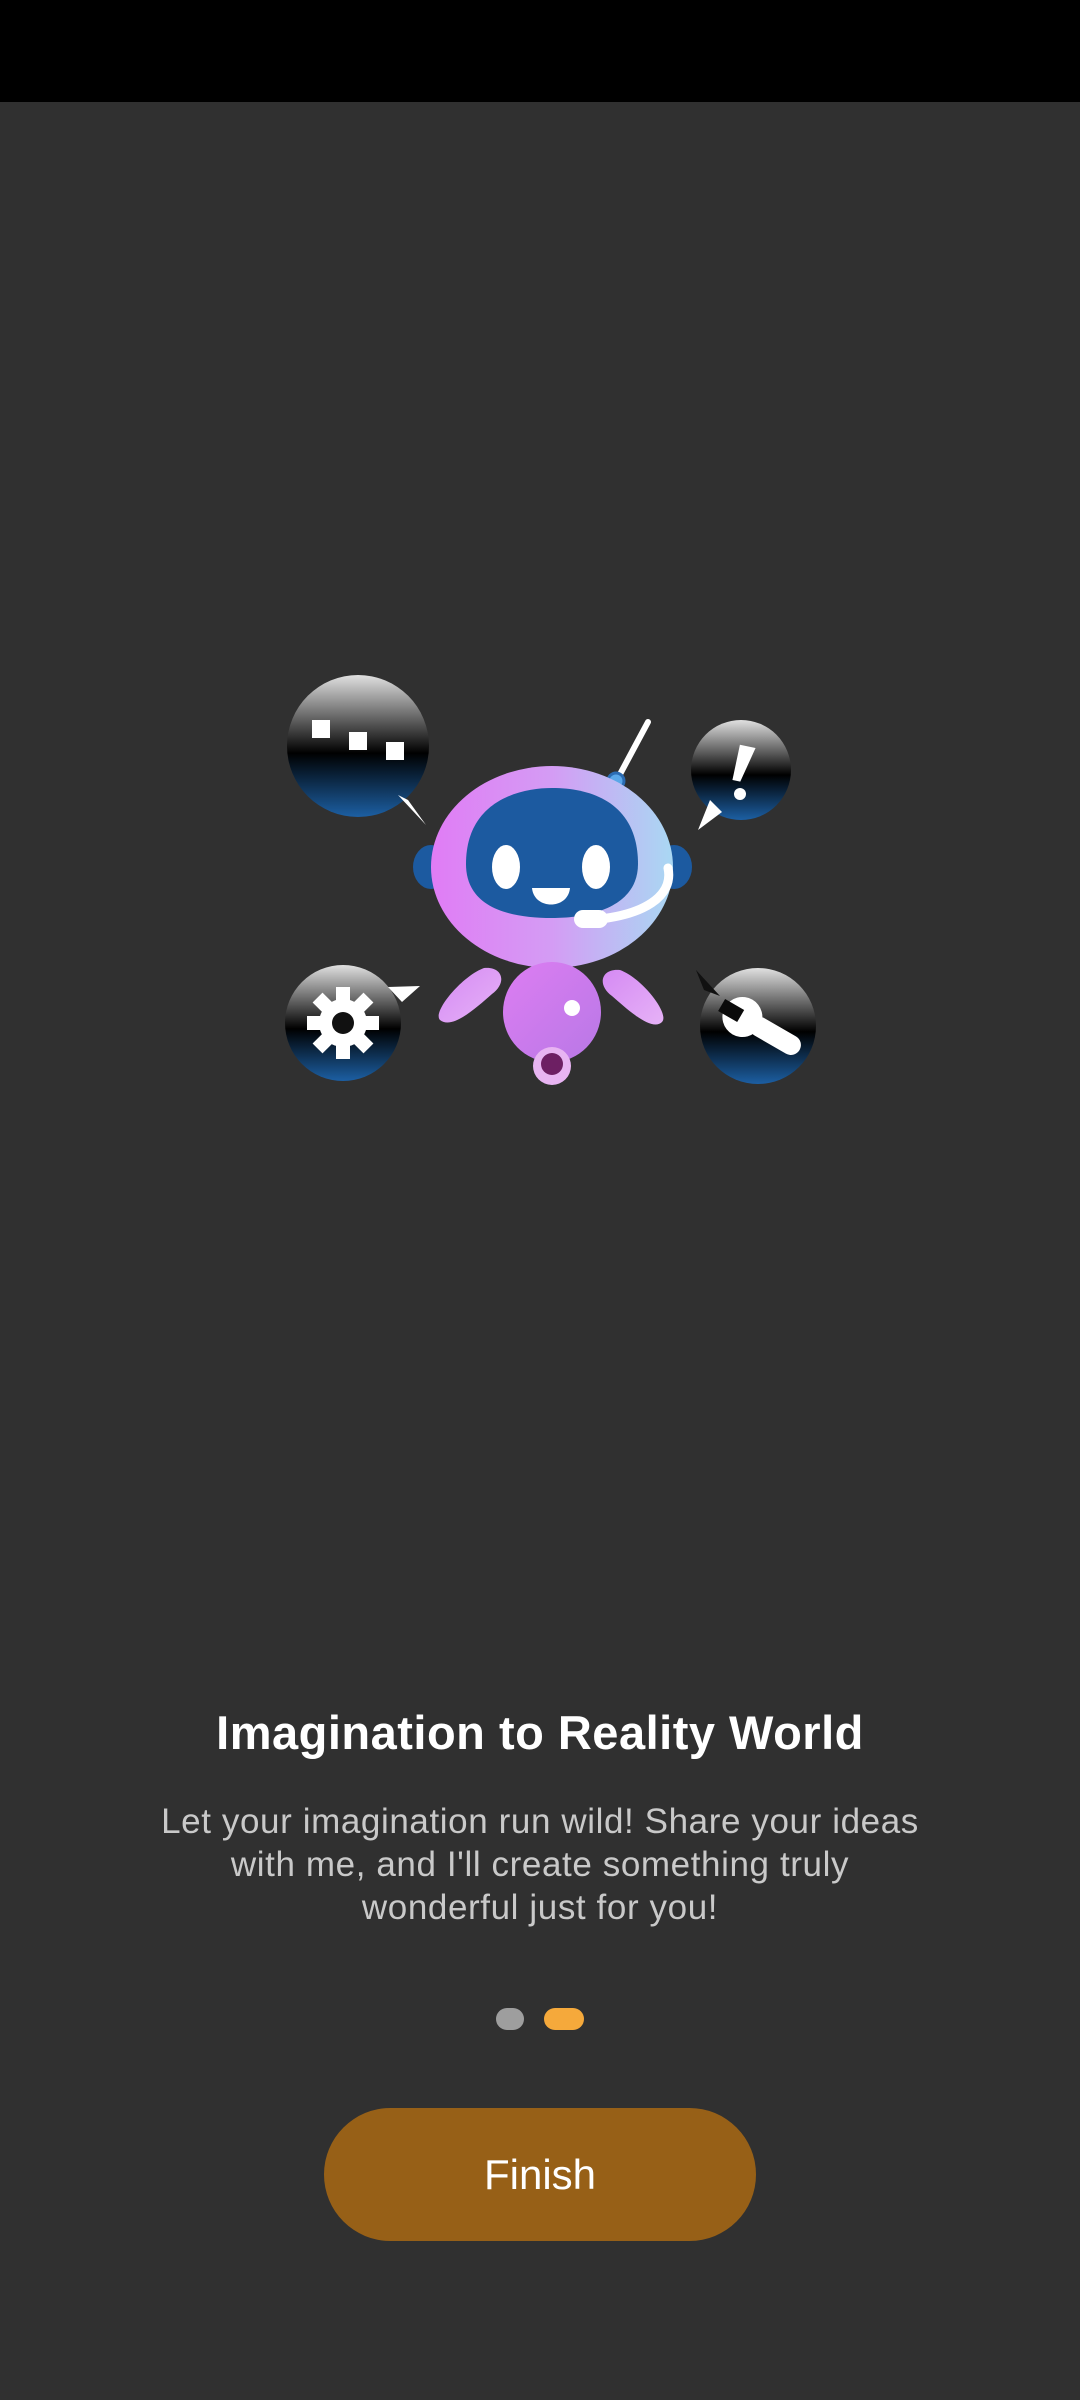 Image resolution: width=1080 pixels, height=2400 pixels. I want to click on wrench-icon, so click(756, 1026).